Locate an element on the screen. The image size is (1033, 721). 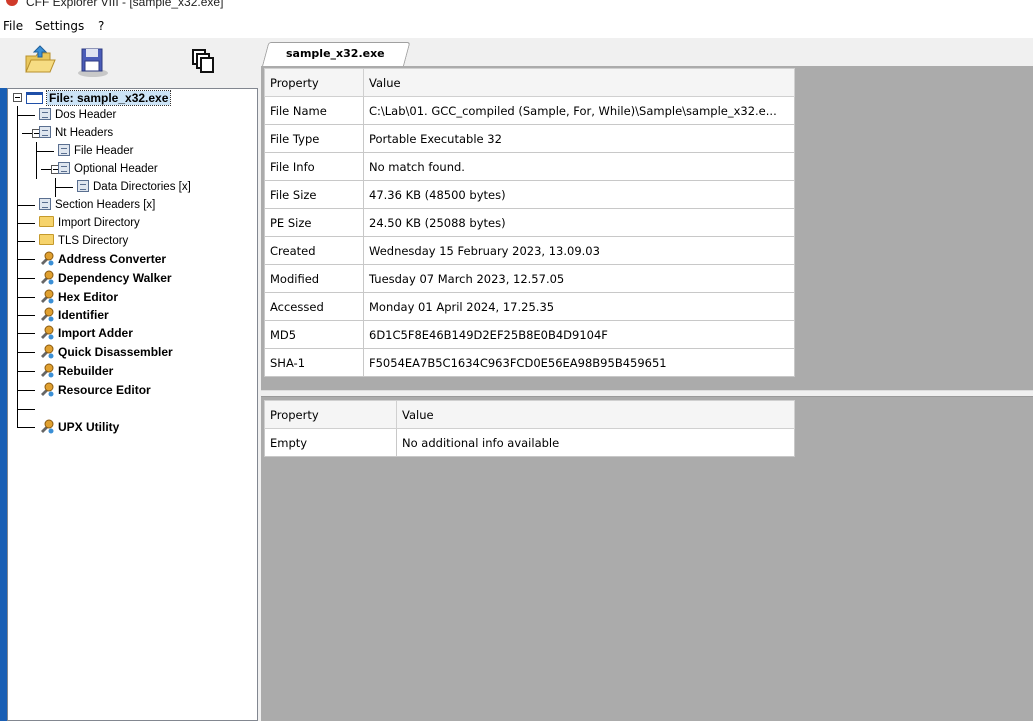
table-row: Accessed Monday 01 April 2024, 17.25.35 is located at coordinates (529, 306).